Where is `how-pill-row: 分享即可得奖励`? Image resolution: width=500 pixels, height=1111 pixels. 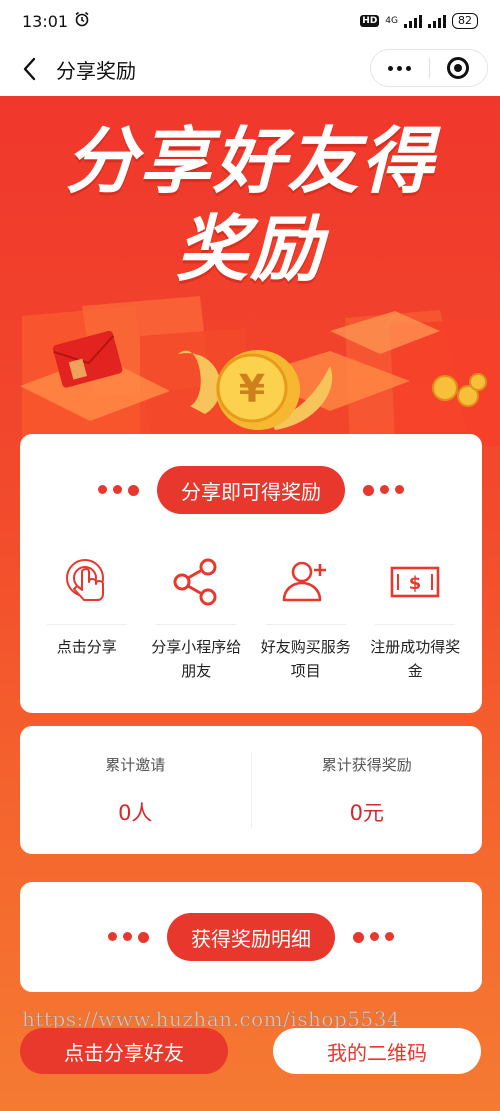
how-pill-row: 分享即可得奖励 is located at coordinates (251, 490).